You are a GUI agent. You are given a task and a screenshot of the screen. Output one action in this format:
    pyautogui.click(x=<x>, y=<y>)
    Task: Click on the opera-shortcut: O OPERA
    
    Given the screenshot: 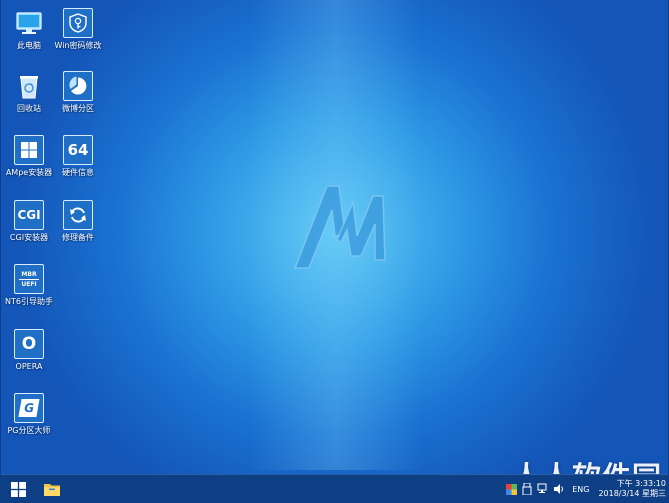 What is the action you would take?
    pyautogui.click(x=30, y=350)
    